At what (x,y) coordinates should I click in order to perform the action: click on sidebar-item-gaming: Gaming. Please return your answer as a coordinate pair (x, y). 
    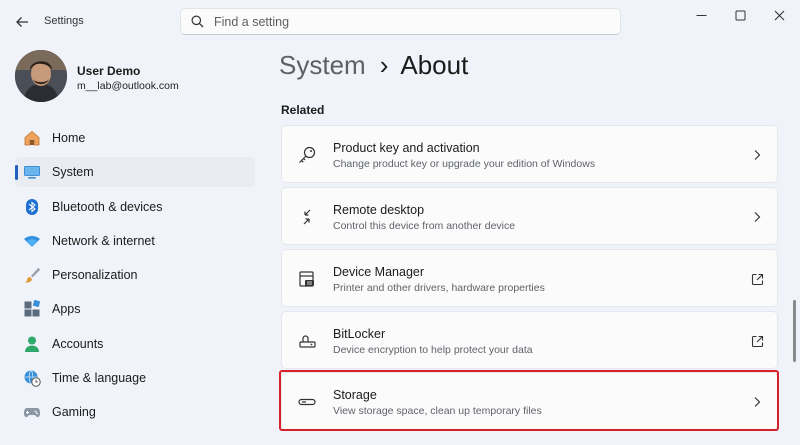
    Looking at the image, I should click on (135, 412).